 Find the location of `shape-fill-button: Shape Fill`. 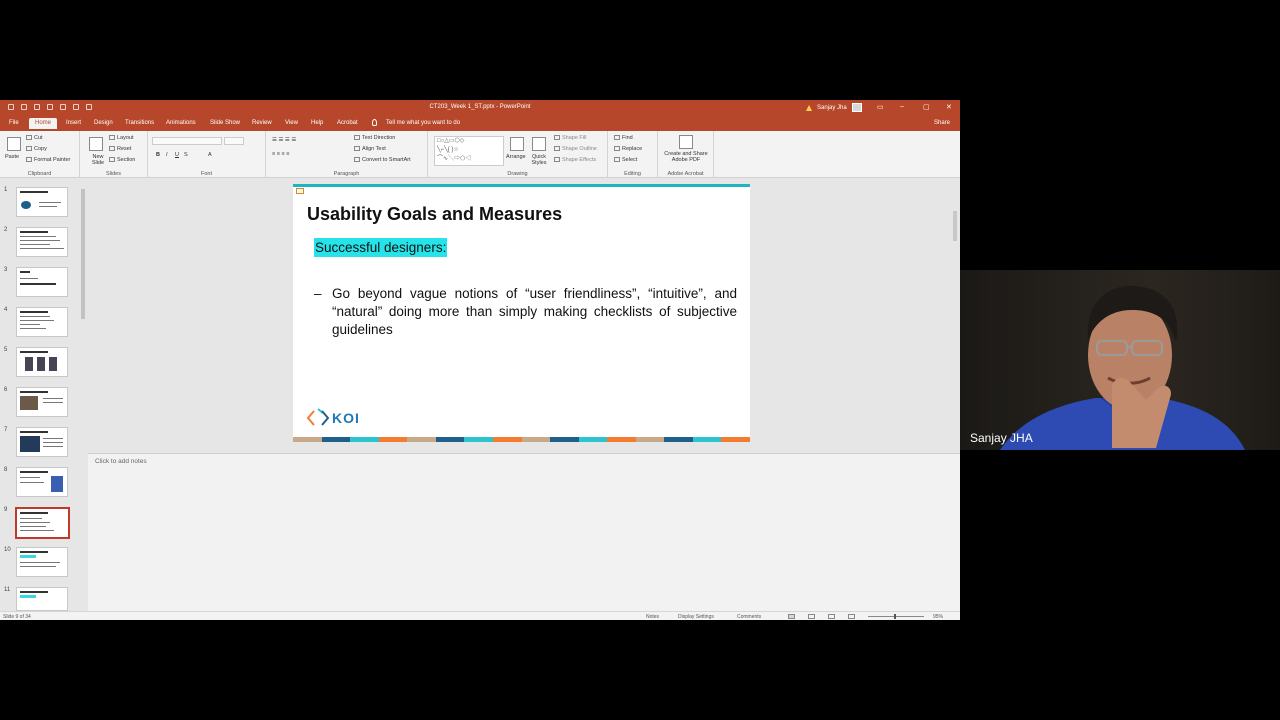

shape-fill-button: Shape Fill is located at coordinates (570, 138).